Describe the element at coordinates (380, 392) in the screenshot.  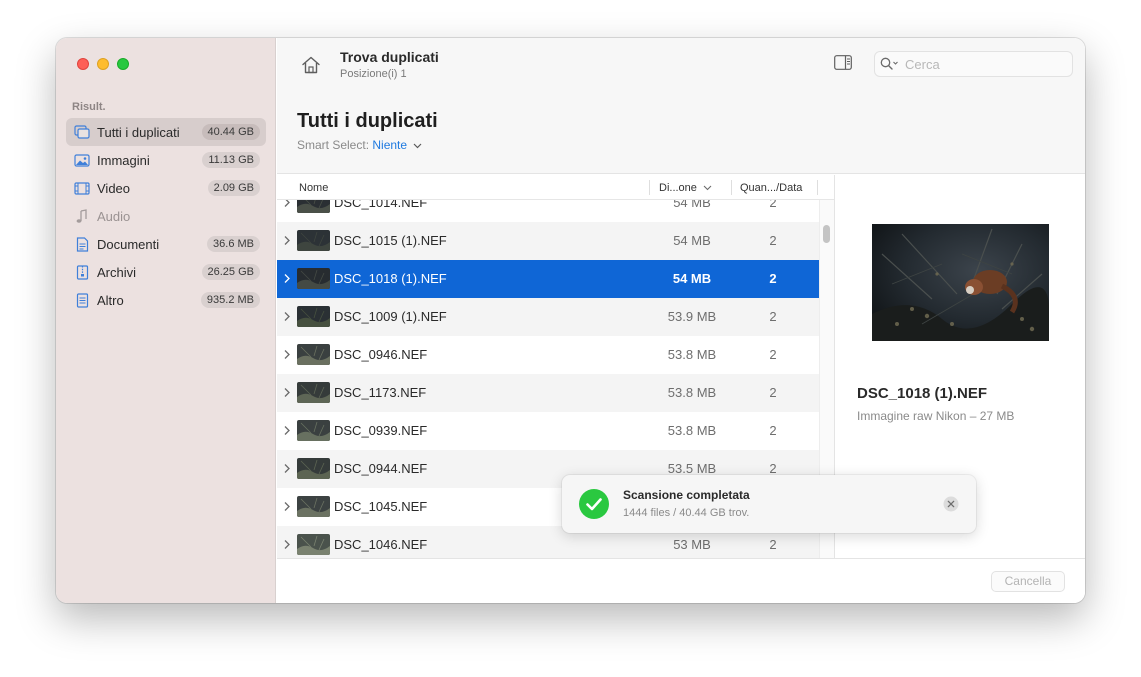
I see `file-name: DSC_1173.NEF` at that location.